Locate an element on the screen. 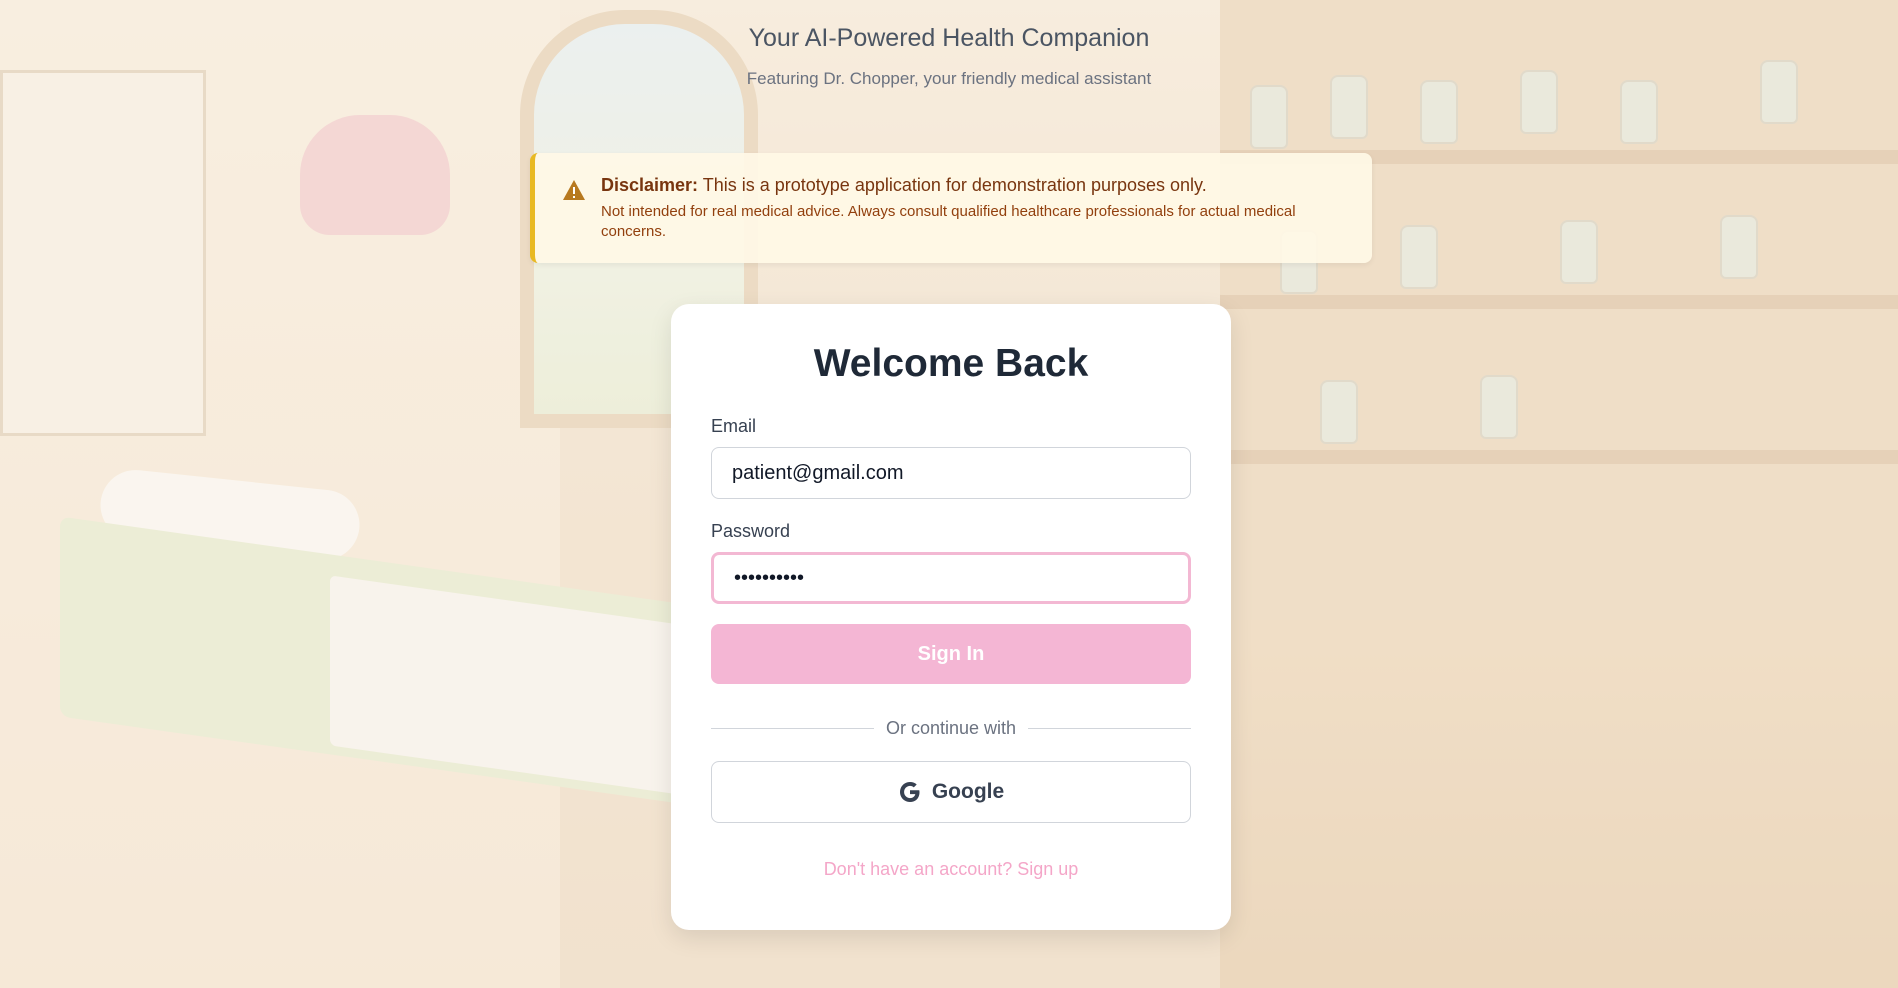  sign-up-link: Don't have an account? Sign up is located at coordinates (951, 869).